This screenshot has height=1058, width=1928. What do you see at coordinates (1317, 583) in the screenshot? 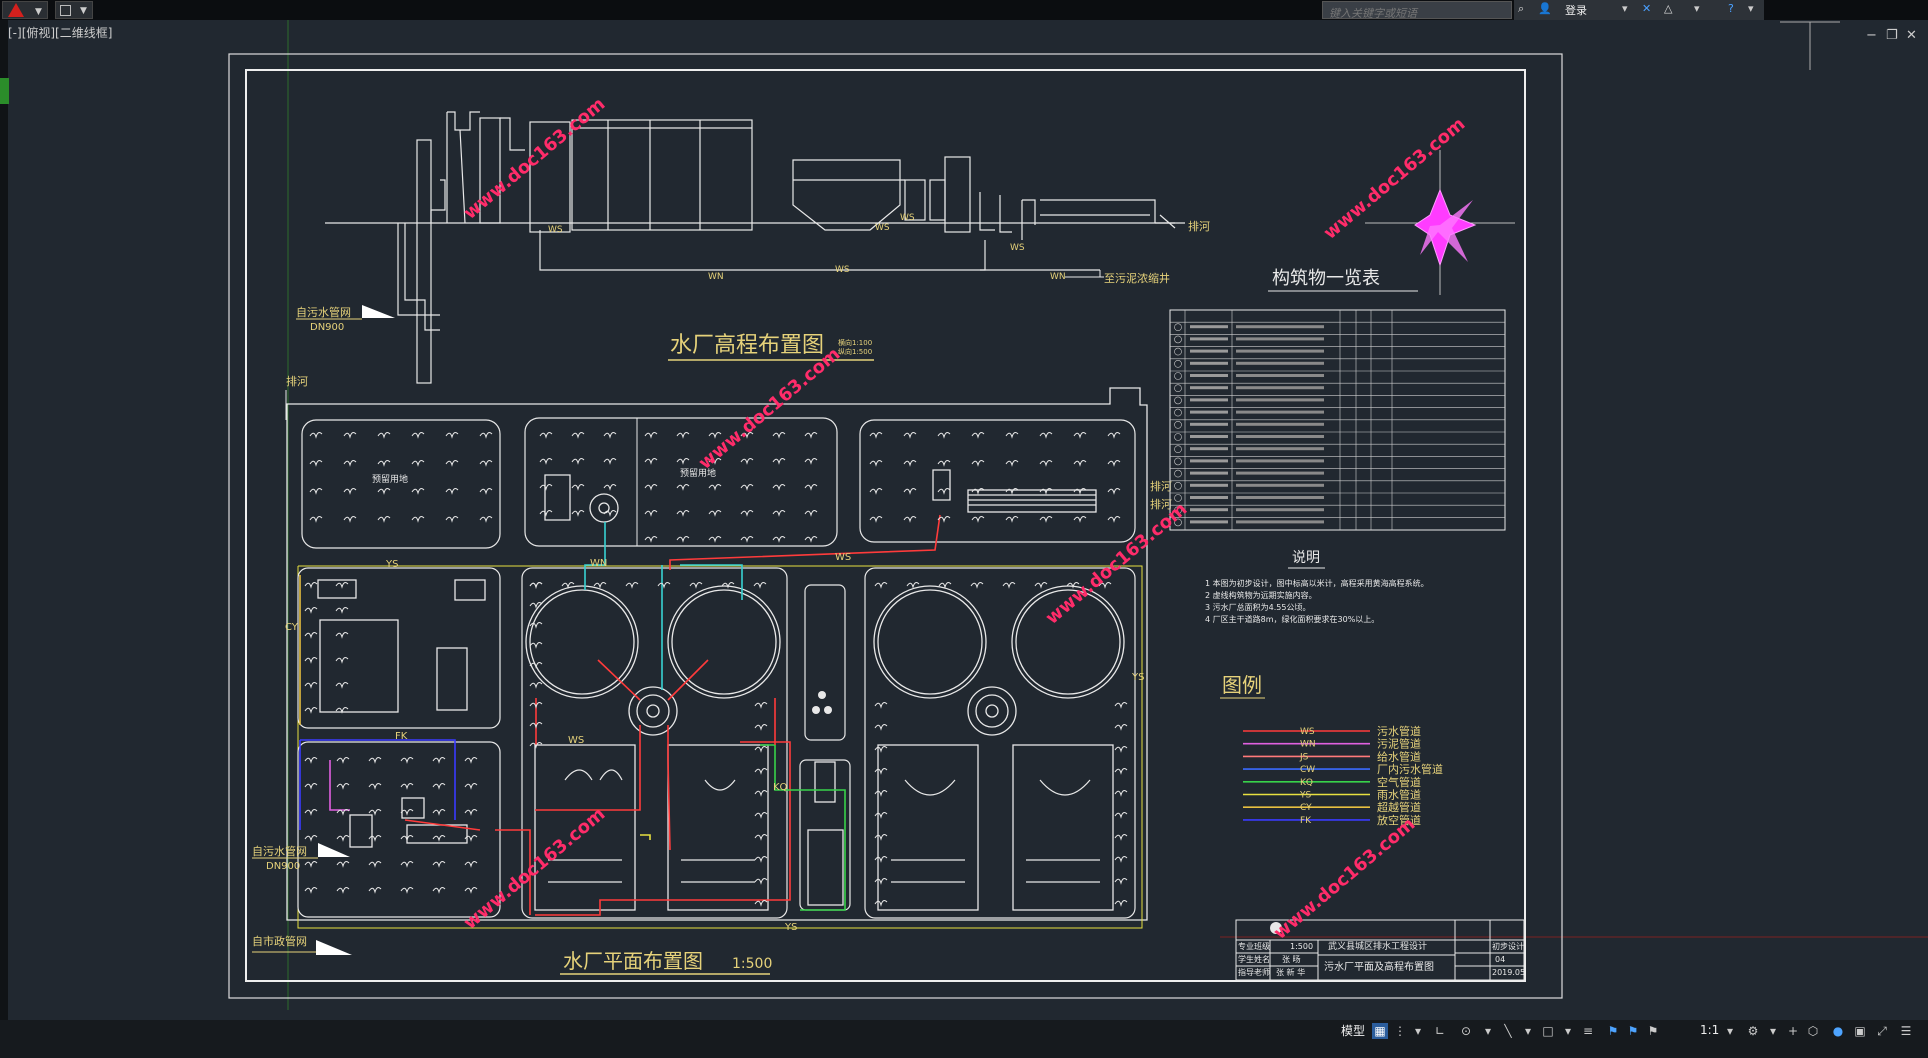
I see `svg-text: 1 本图为初步设计，图中标高以米计，高程采用黄海高程系统。` at bounding box center [1317, 583].